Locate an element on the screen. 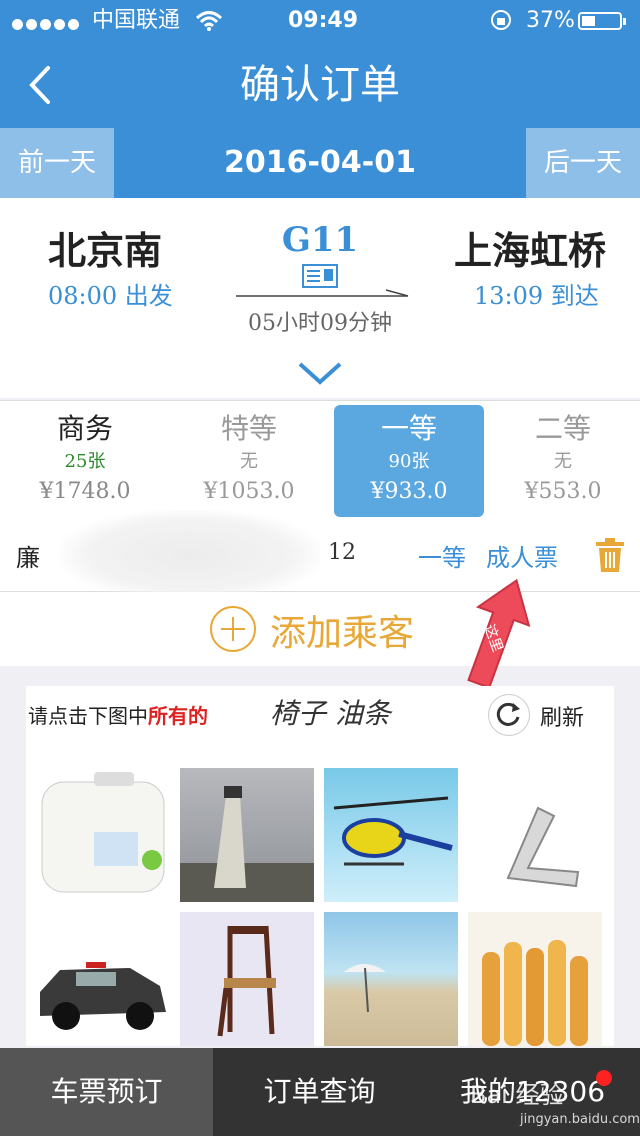 This screenshot has height=1136, width=640. route-arrow-icon is located at coordinates (322, 293).